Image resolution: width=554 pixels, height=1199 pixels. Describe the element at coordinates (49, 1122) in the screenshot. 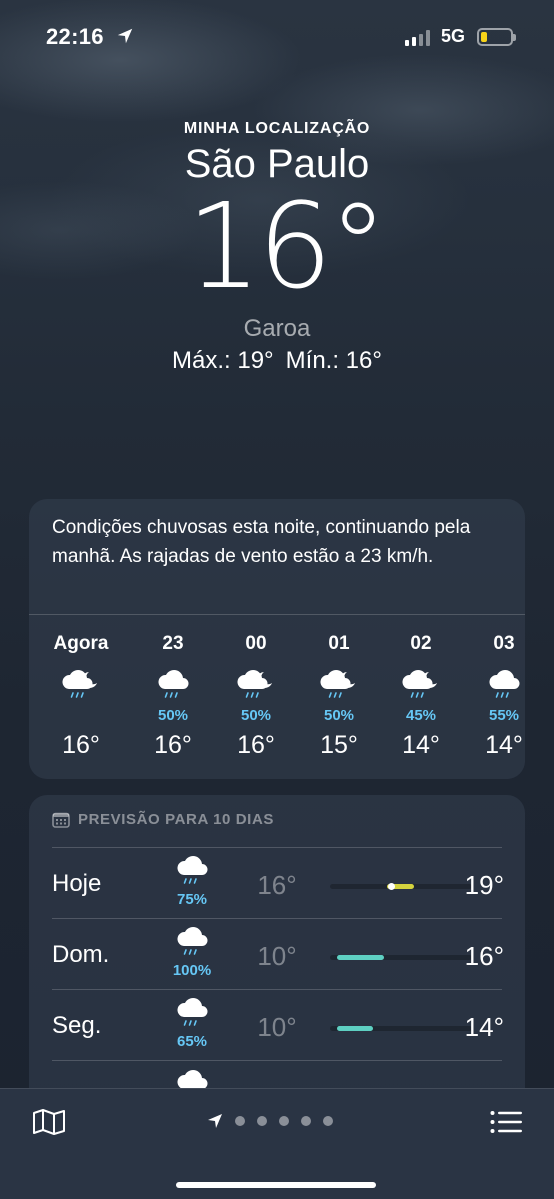

I see `map-icon` at that location.